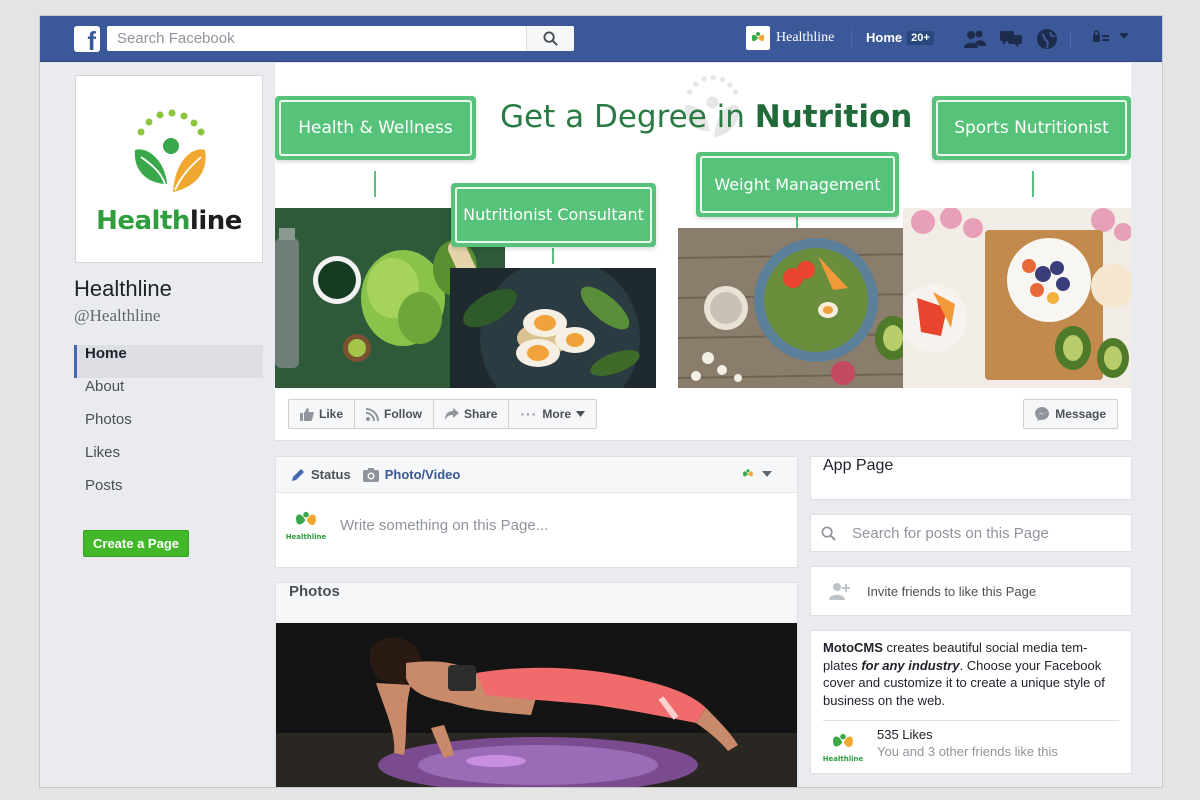  I want to click on home-link: Home 20+, so click(900, 37).